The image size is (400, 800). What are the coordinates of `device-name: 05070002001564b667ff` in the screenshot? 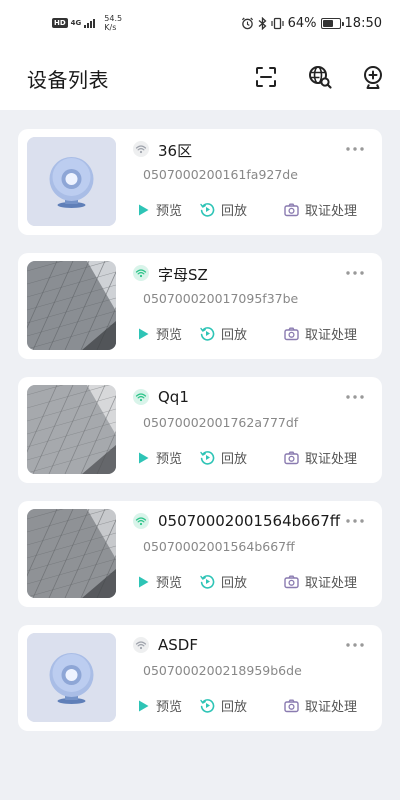 It's located at (249, 521).